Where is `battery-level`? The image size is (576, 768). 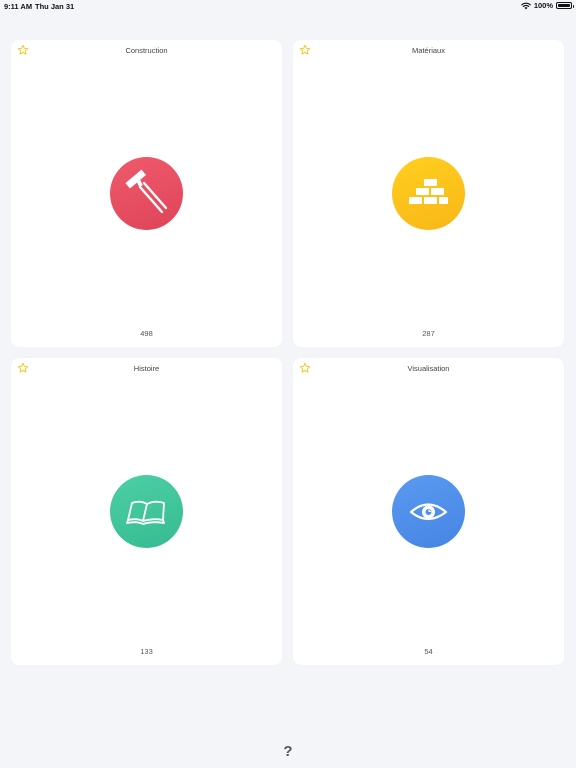
battery-level is located at coordinates (564, 5).